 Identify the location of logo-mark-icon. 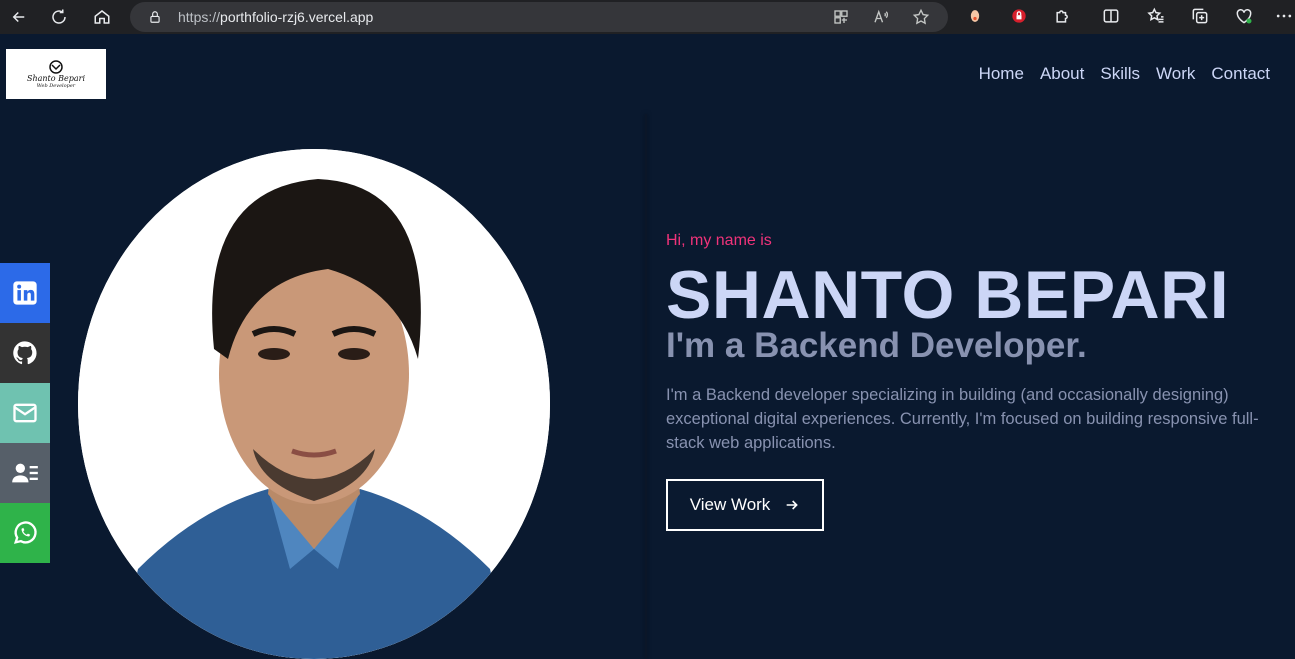
(56, 66).